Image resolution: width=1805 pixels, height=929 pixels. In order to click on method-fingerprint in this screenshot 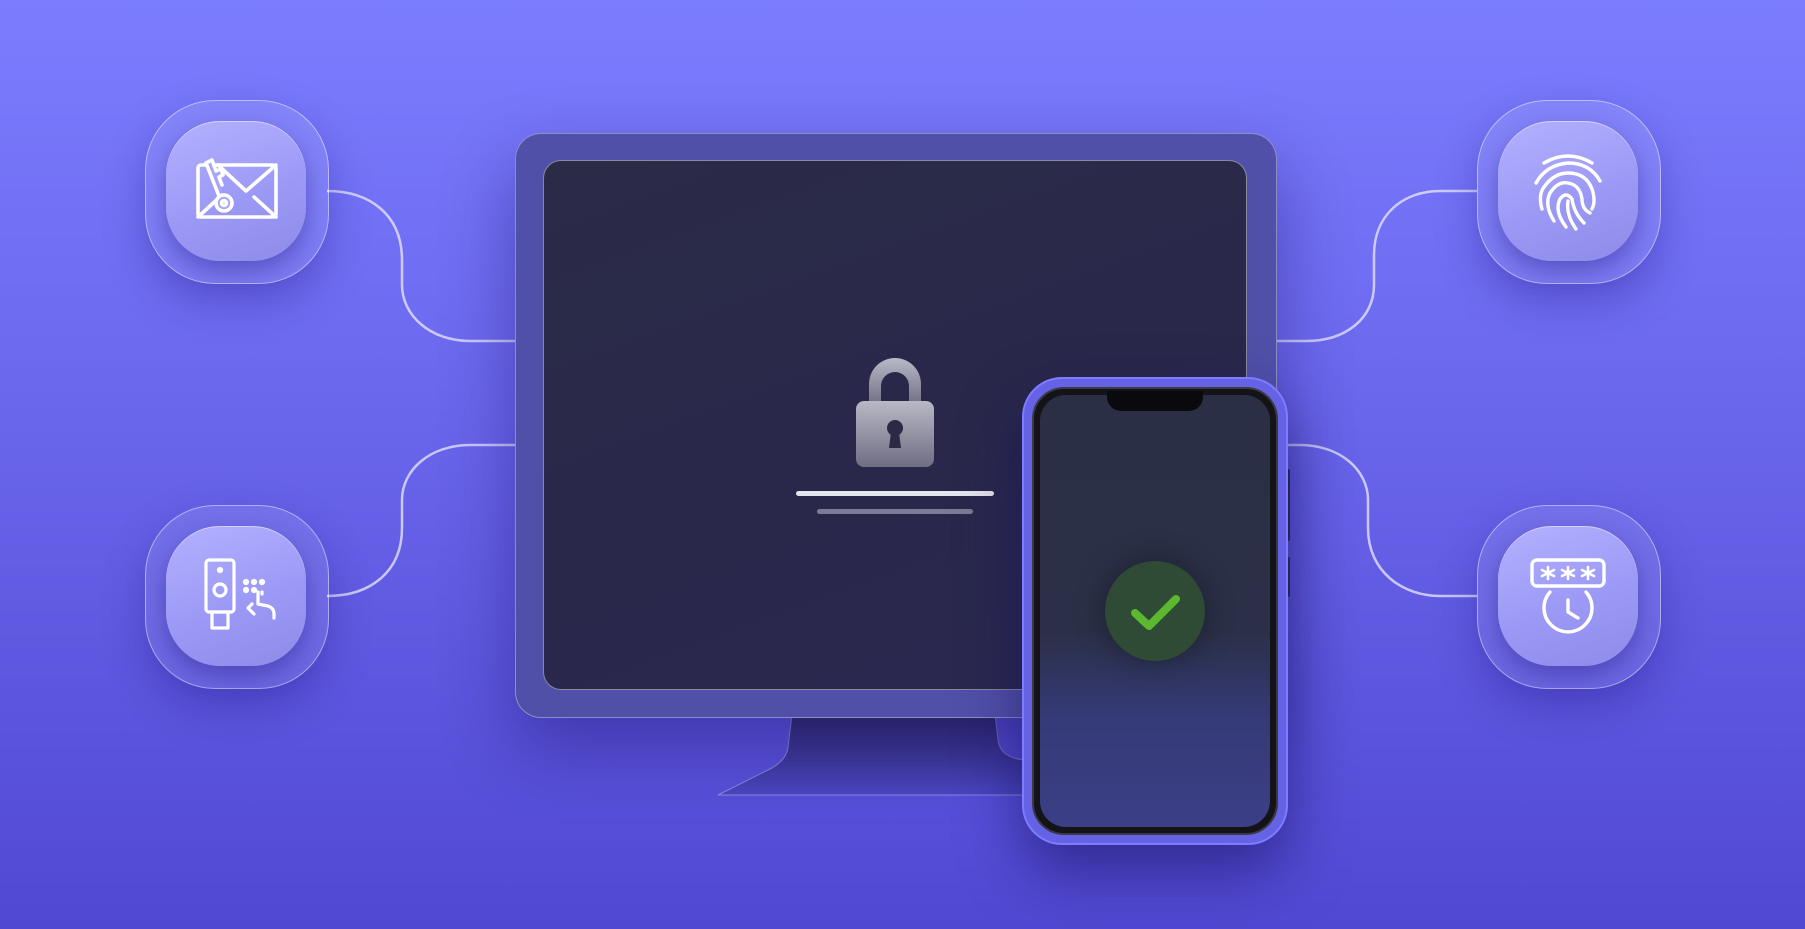, I will do `click(1569, 192)`.